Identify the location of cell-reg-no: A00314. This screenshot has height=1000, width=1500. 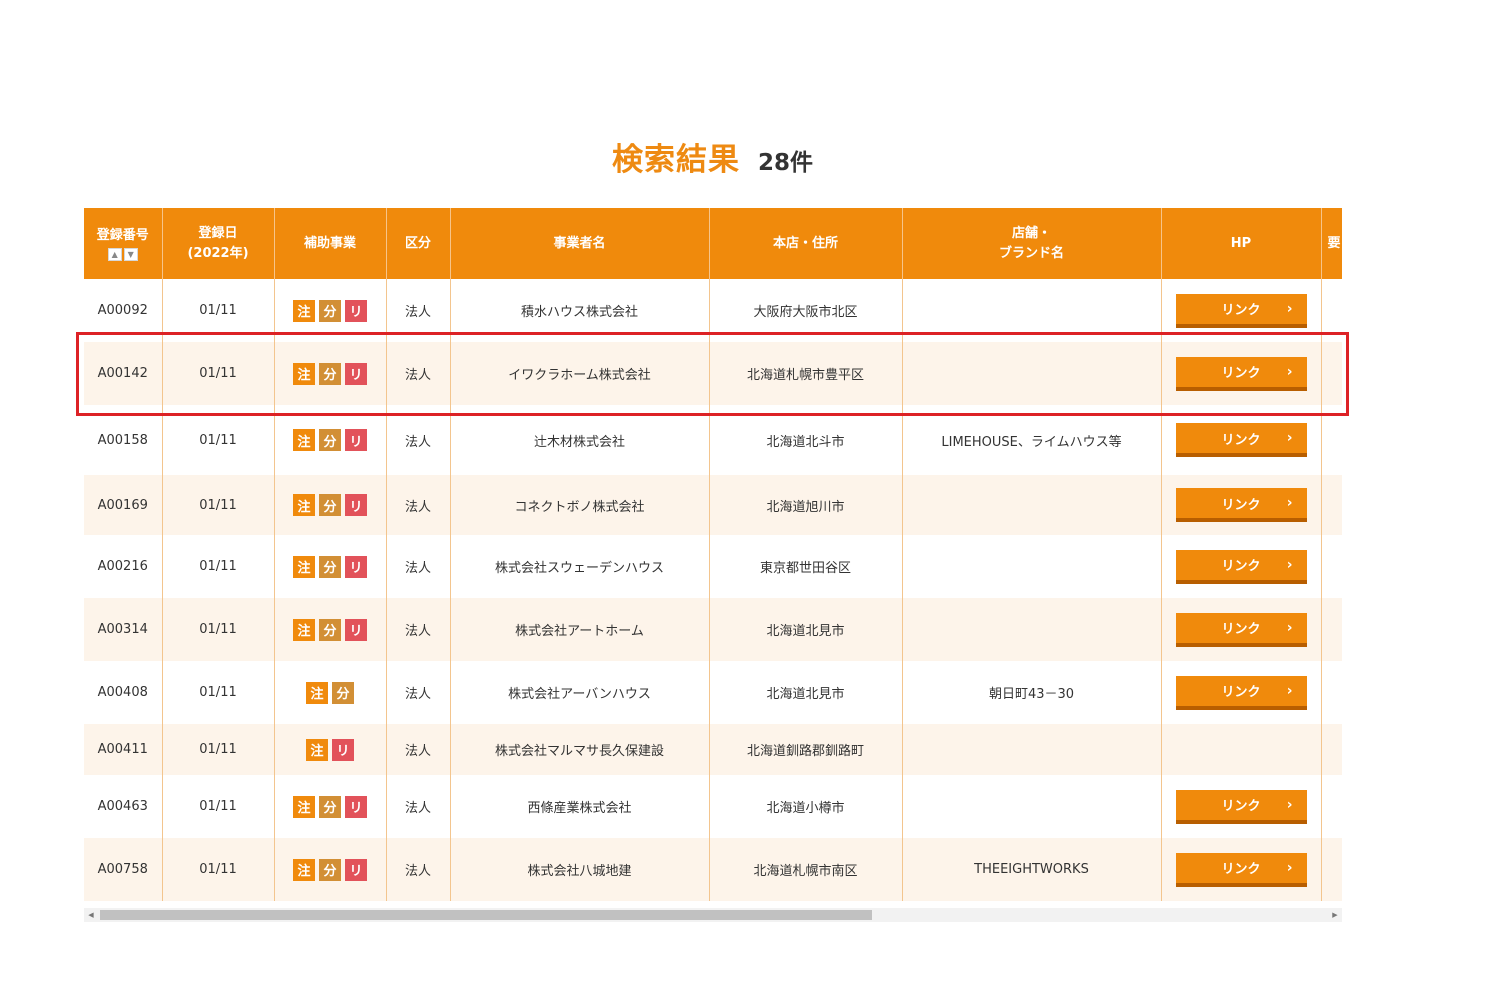
(123, 629).